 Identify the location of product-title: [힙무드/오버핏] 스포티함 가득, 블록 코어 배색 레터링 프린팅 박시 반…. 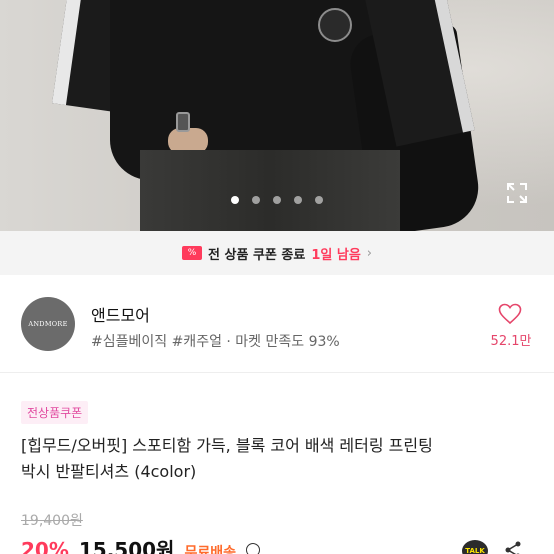
(276, 459).